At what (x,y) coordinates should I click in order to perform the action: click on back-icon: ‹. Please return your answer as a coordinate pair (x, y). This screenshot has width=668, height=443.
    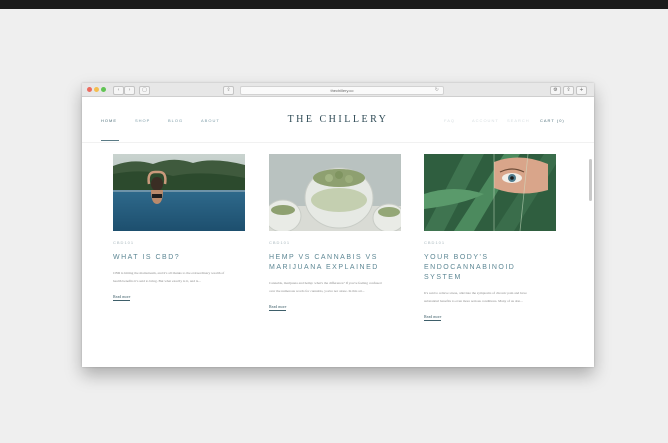
    Looking at the image, I should click on (118, 90).